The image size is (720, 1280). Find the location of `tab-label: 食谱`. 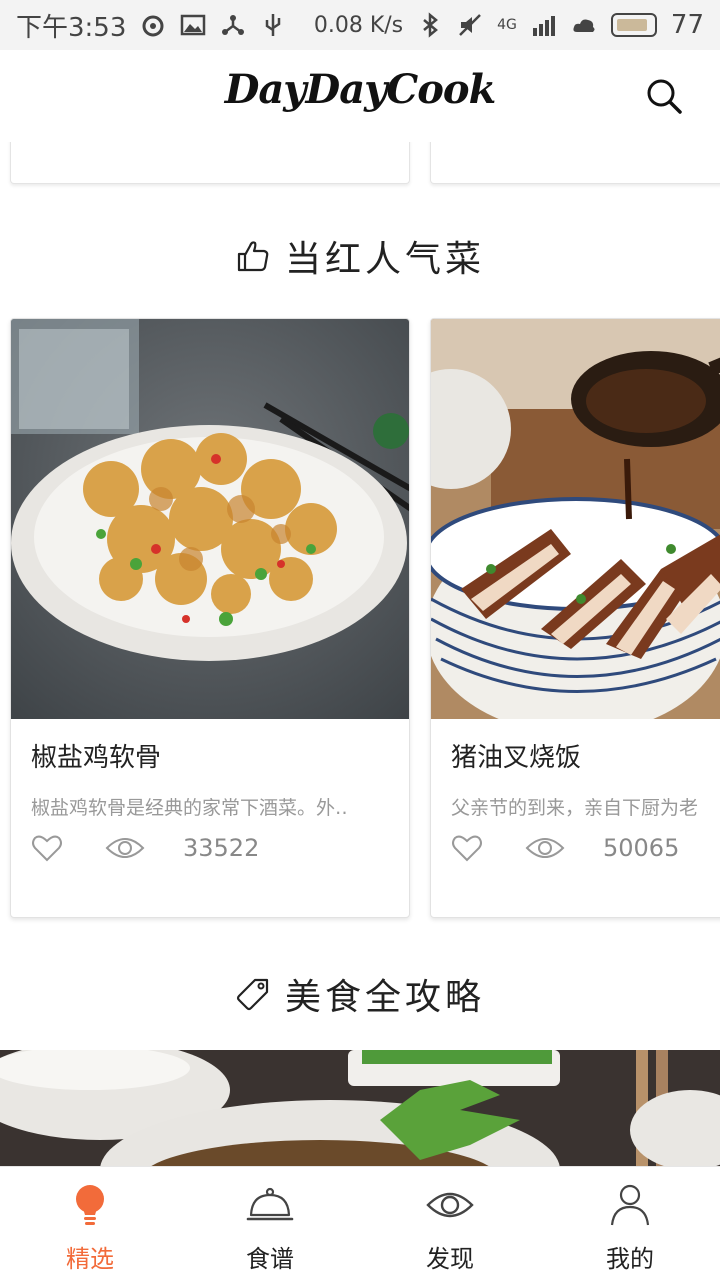

tab-label: 食谱 is located at coordinates (270, 1259).